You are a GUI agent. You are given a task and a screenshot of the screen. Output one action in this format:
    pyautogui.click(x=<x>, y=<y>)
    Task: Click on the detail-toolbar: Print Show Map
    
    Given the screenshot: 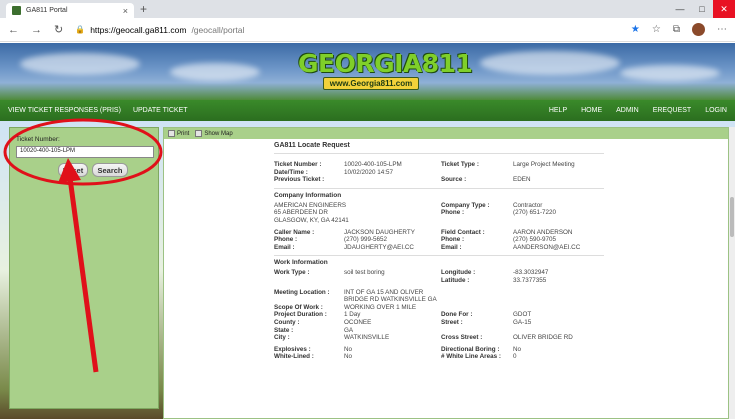 What is the action you would take?
    pyautogui.click(x=446, y=133)
    